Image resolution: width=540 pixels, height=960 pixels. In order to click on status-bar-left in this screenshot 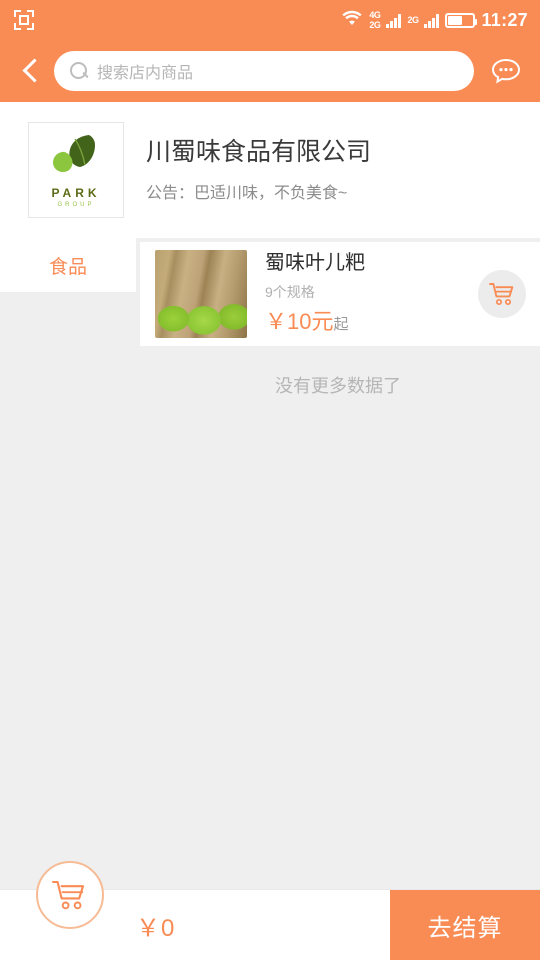, I will do `click(24, 20)`.